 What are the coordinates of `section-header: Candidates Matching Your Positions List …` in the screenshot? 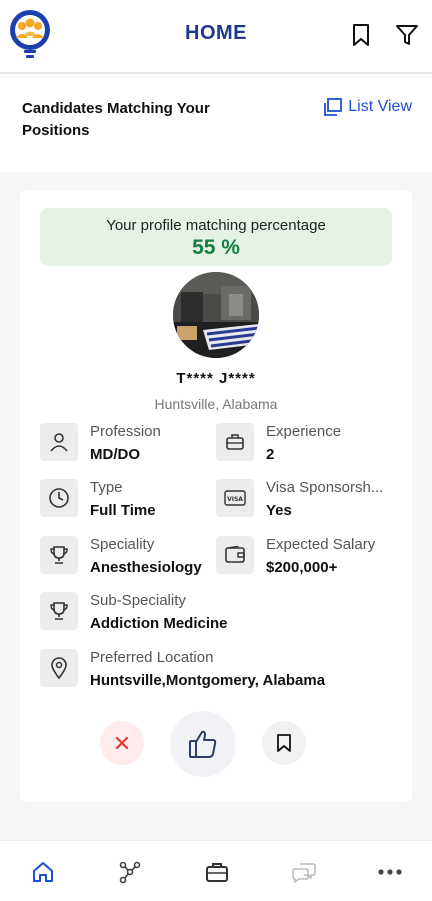 It's located at (216, 123).